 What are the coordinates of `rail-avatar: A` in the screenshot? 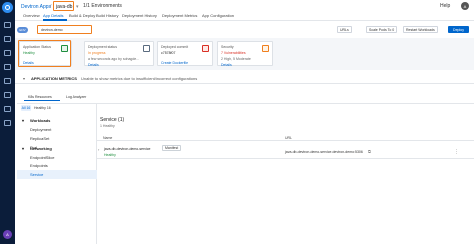 It's located at (7, 234).